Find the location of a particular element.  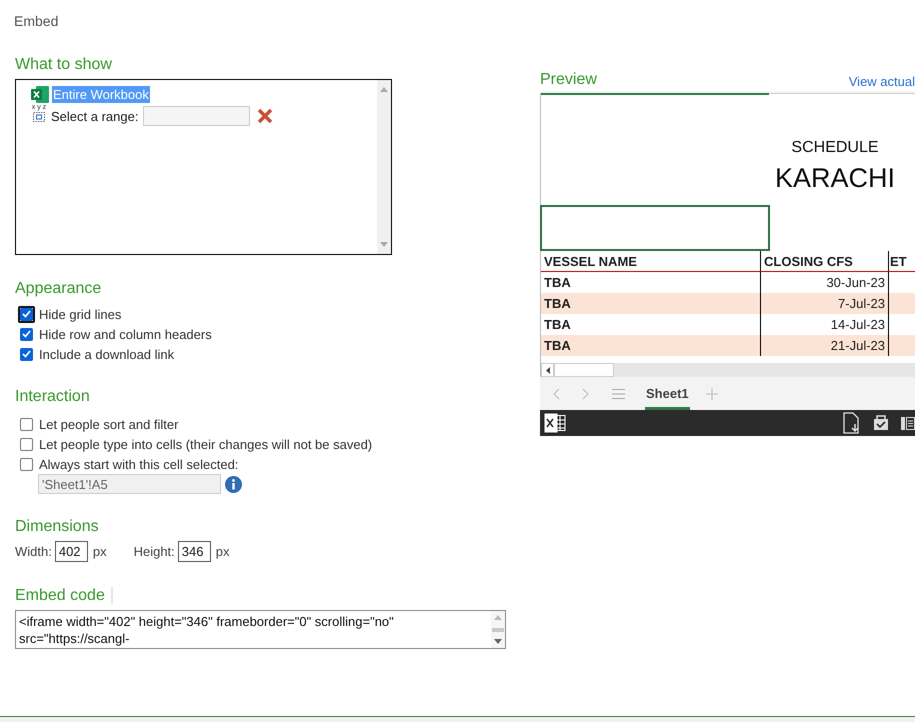

checkbox-label: Let people type into cells (their changes will not be saved) is located at coordinates (205, 444).